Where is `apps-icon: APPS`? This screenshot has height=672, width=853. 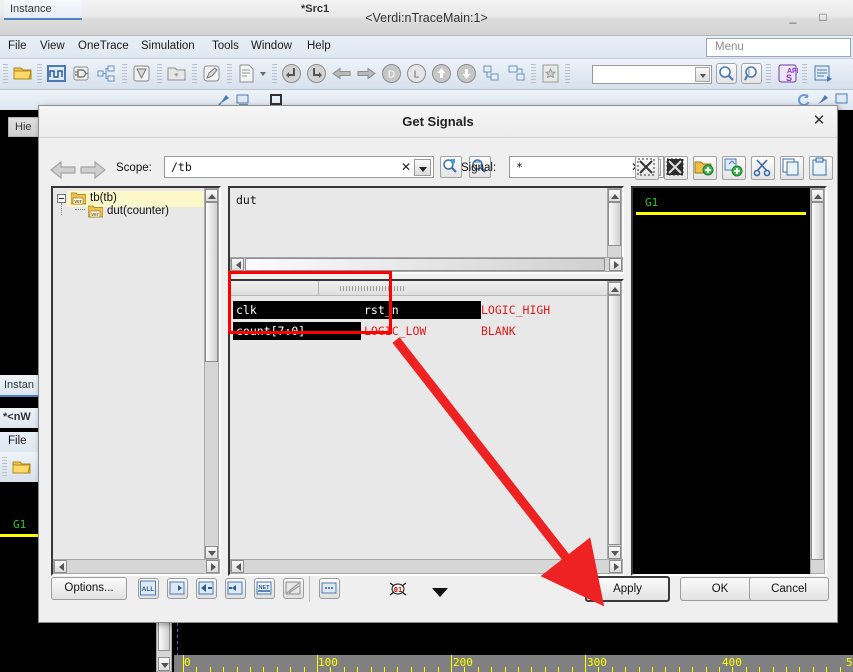 apps-icon: APPS is located at coordinates (789, 74).